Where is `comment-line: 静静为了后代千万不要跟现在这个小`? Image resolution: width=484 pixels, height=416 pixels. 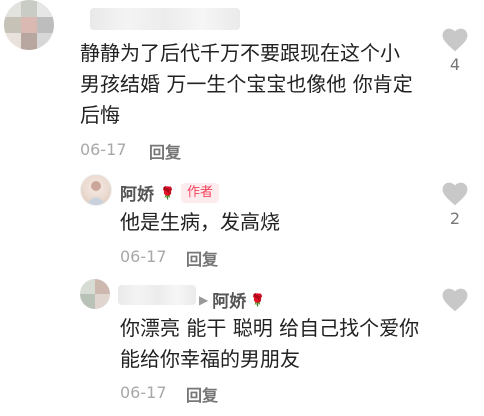 comment-line: 静静为了后代千万不要跟现在这个小 is located at coordinates (240, 53).